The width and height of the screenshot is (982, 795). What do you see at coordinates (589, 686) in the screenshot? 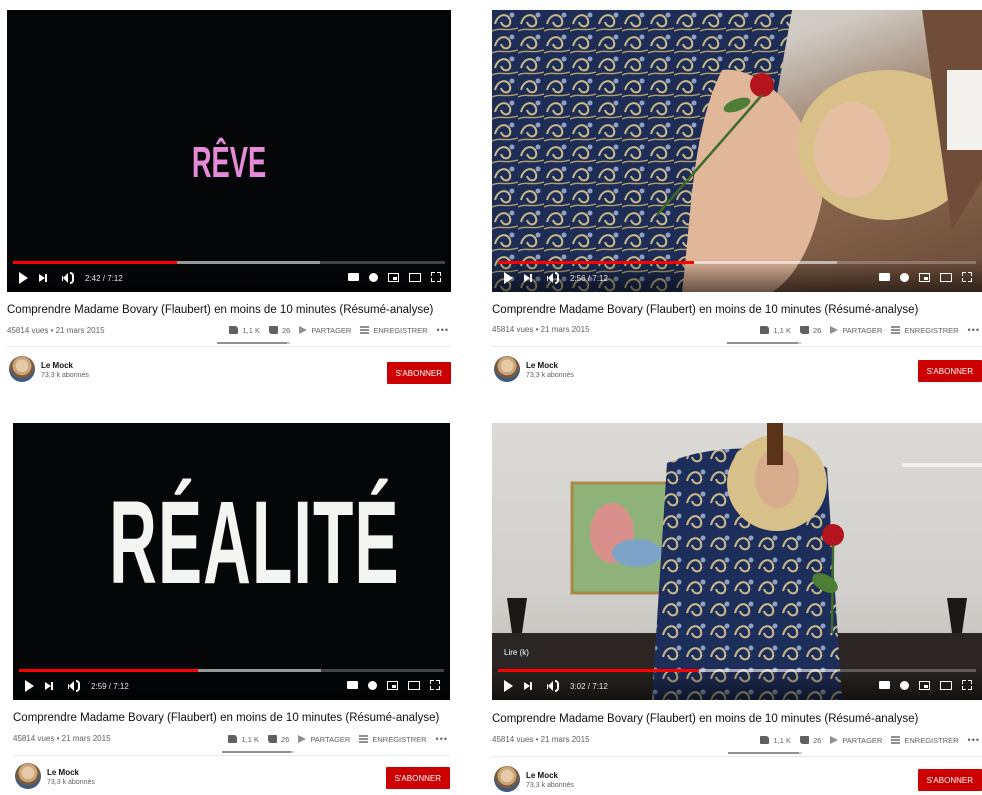
I see `time-display: 3:02 / 7:12` at bounding box center [589, 686].